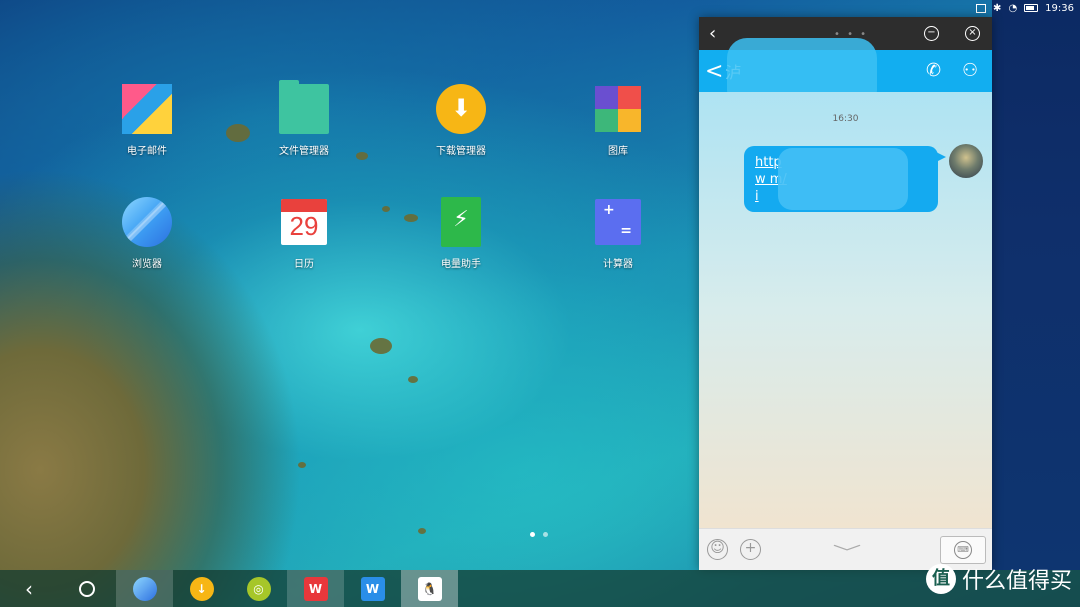 The height and width of the screenshot is (607, 1080). Describe the element at coordinates (1031, 8) in the screenshot. I see `battery-icon` at that location.